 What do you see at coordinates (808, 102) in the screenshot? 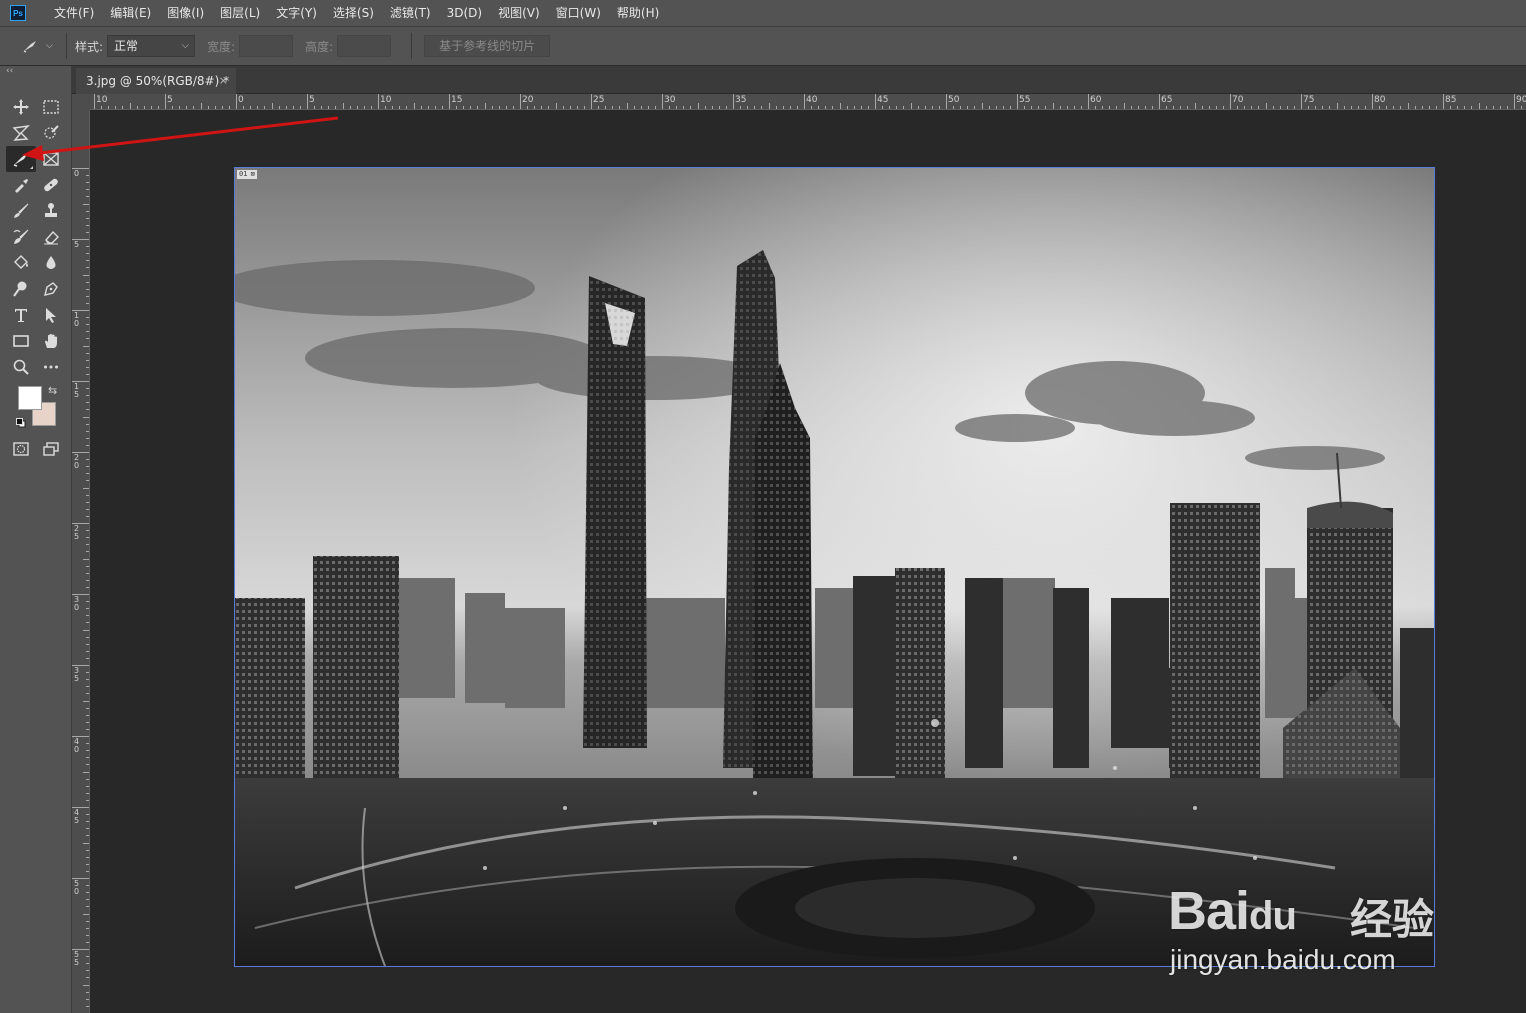
I see `horizontal-ruler: 105051015202530354045505560657075808590` at bounding box center [808, 102].